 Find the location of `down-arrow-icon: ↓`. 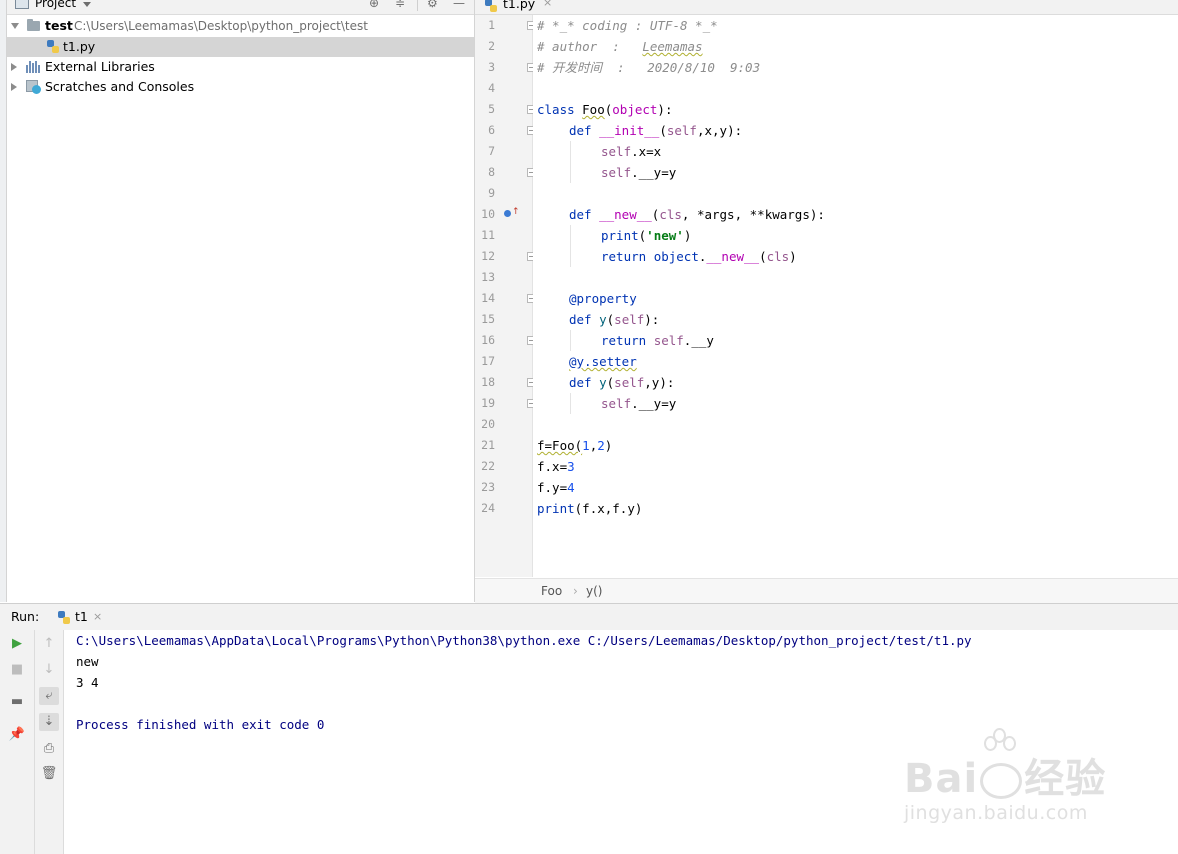

down-arrow-icon: ↓ is located at coordinates (49, 670).